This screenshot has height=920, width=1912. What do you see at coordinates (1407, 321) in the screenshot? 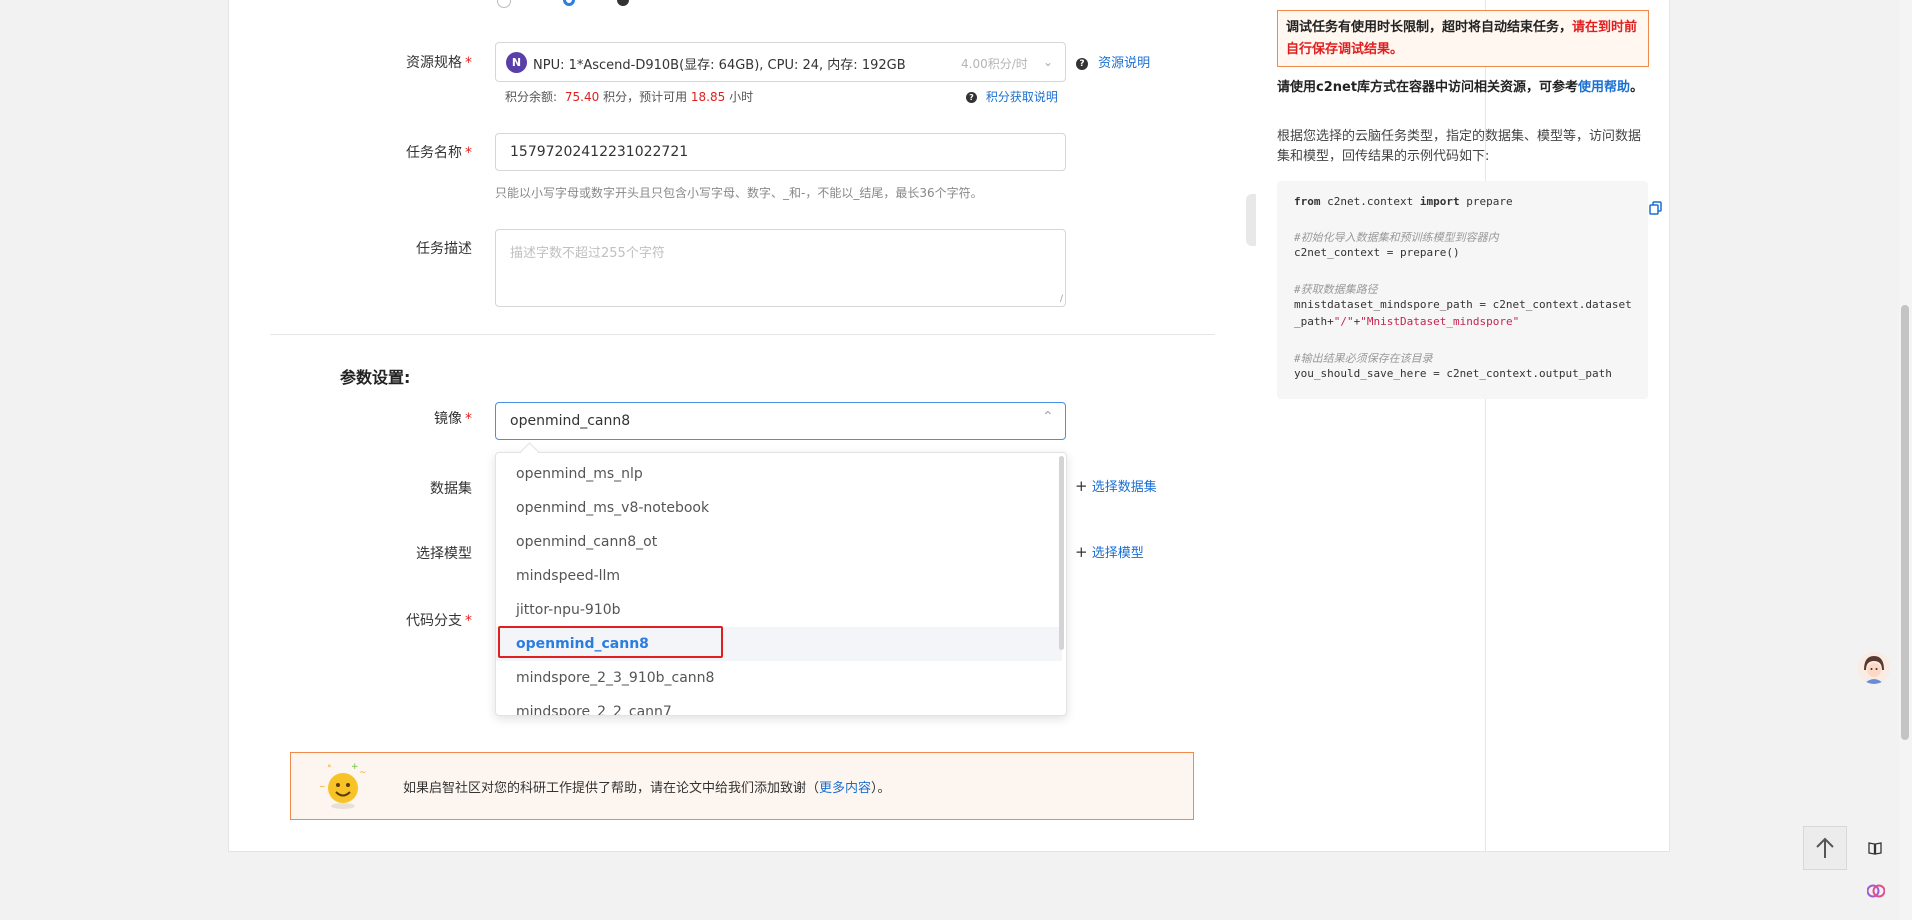
I see `code-line-dataset-cont: _path+"/"+"MnistDataset_mindspore"` at bounding box center [1407, 321].